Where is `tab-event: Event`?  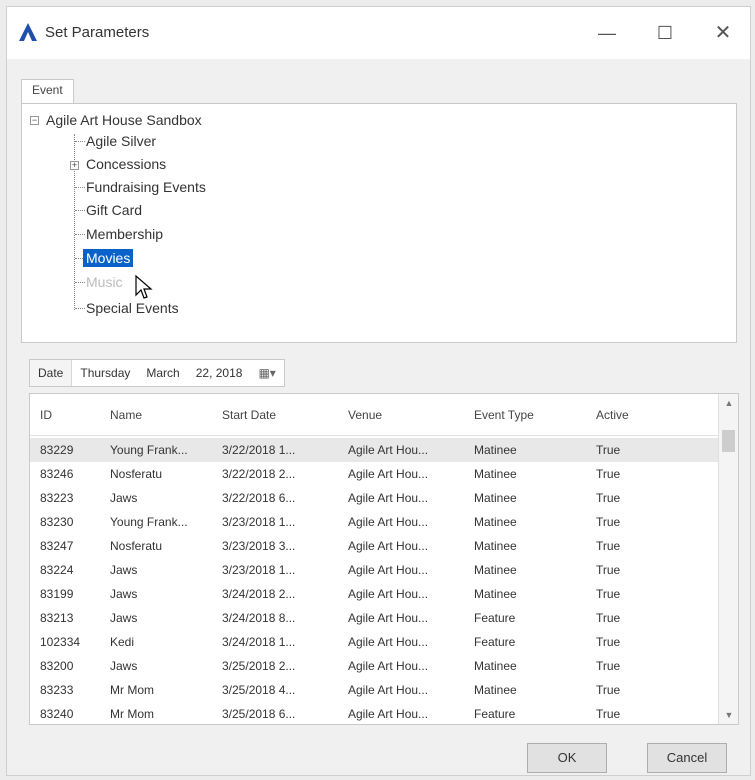 tab-event: Event is located at coordinates (47, 91).